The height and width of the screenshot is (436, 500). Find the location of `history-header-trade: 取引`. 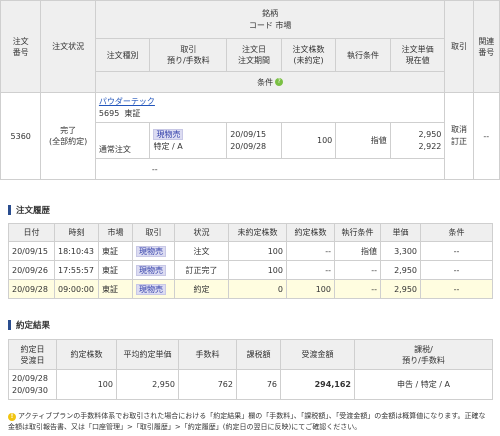

history-header-trade: 取引 is located at coordinates (153, 232).